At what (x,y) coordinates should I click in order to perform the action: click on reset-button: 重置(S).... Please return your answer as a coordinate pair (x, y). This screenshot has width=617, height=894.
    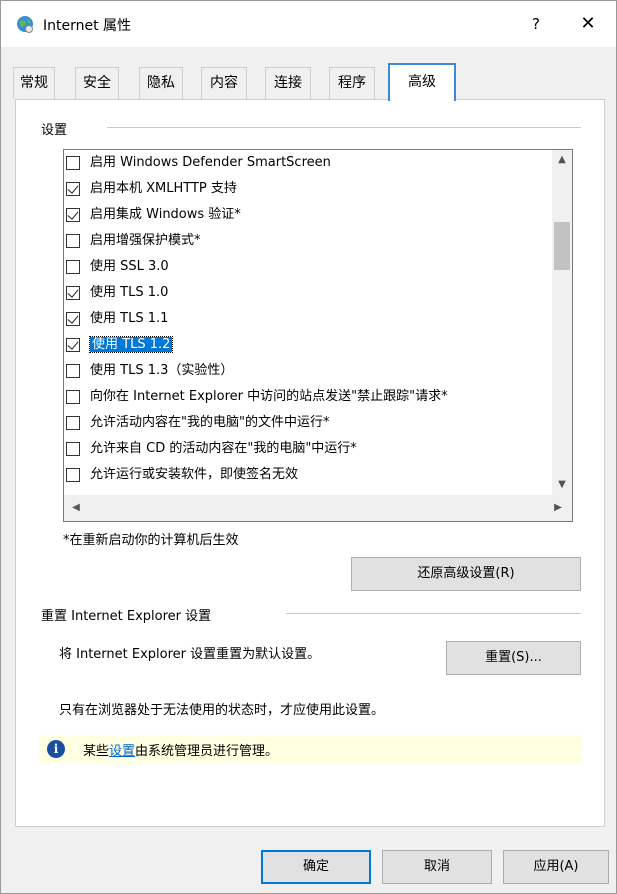
    Looking at the image, I should click on (513, 658).